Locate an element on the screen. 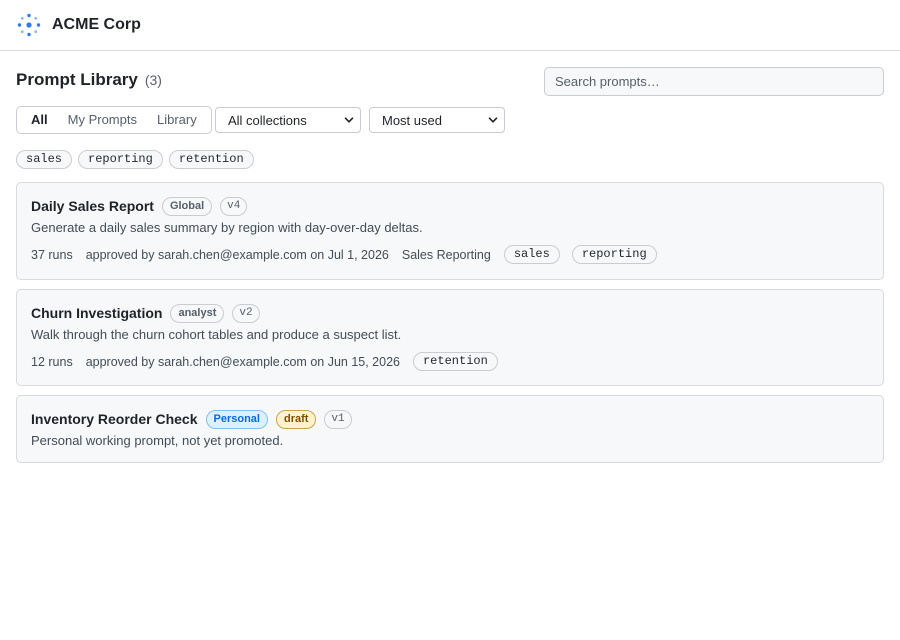 This screenshot has width=900, height=640. page-title: Prompt Library (3) is located at coordinates (89, 80).